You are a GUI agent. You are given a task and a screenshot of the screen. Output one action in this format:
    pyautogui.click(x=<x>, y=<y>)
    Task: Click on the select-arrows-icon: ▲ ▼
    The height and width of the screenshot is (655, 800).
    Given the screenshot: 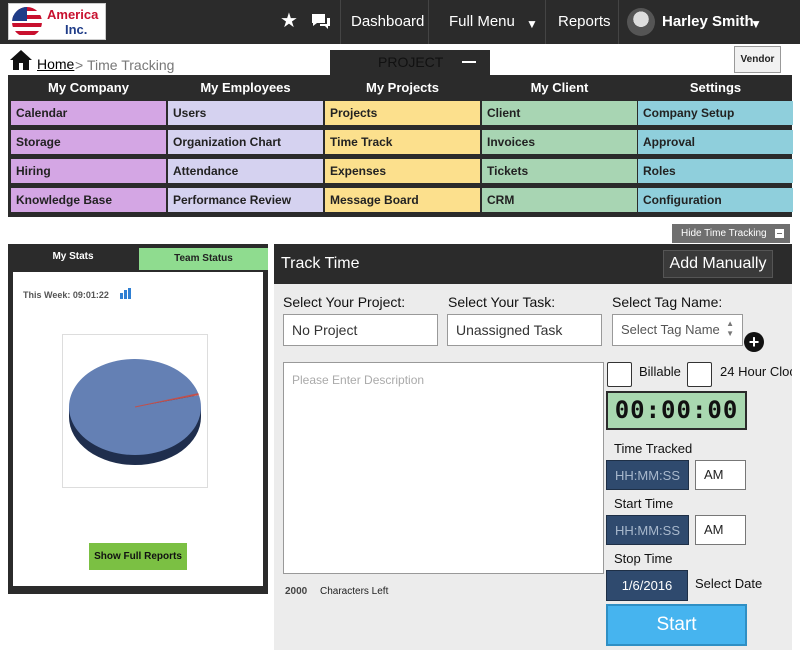 What is the action you would take?
    pyautogui.click(x=730, y=328)
    